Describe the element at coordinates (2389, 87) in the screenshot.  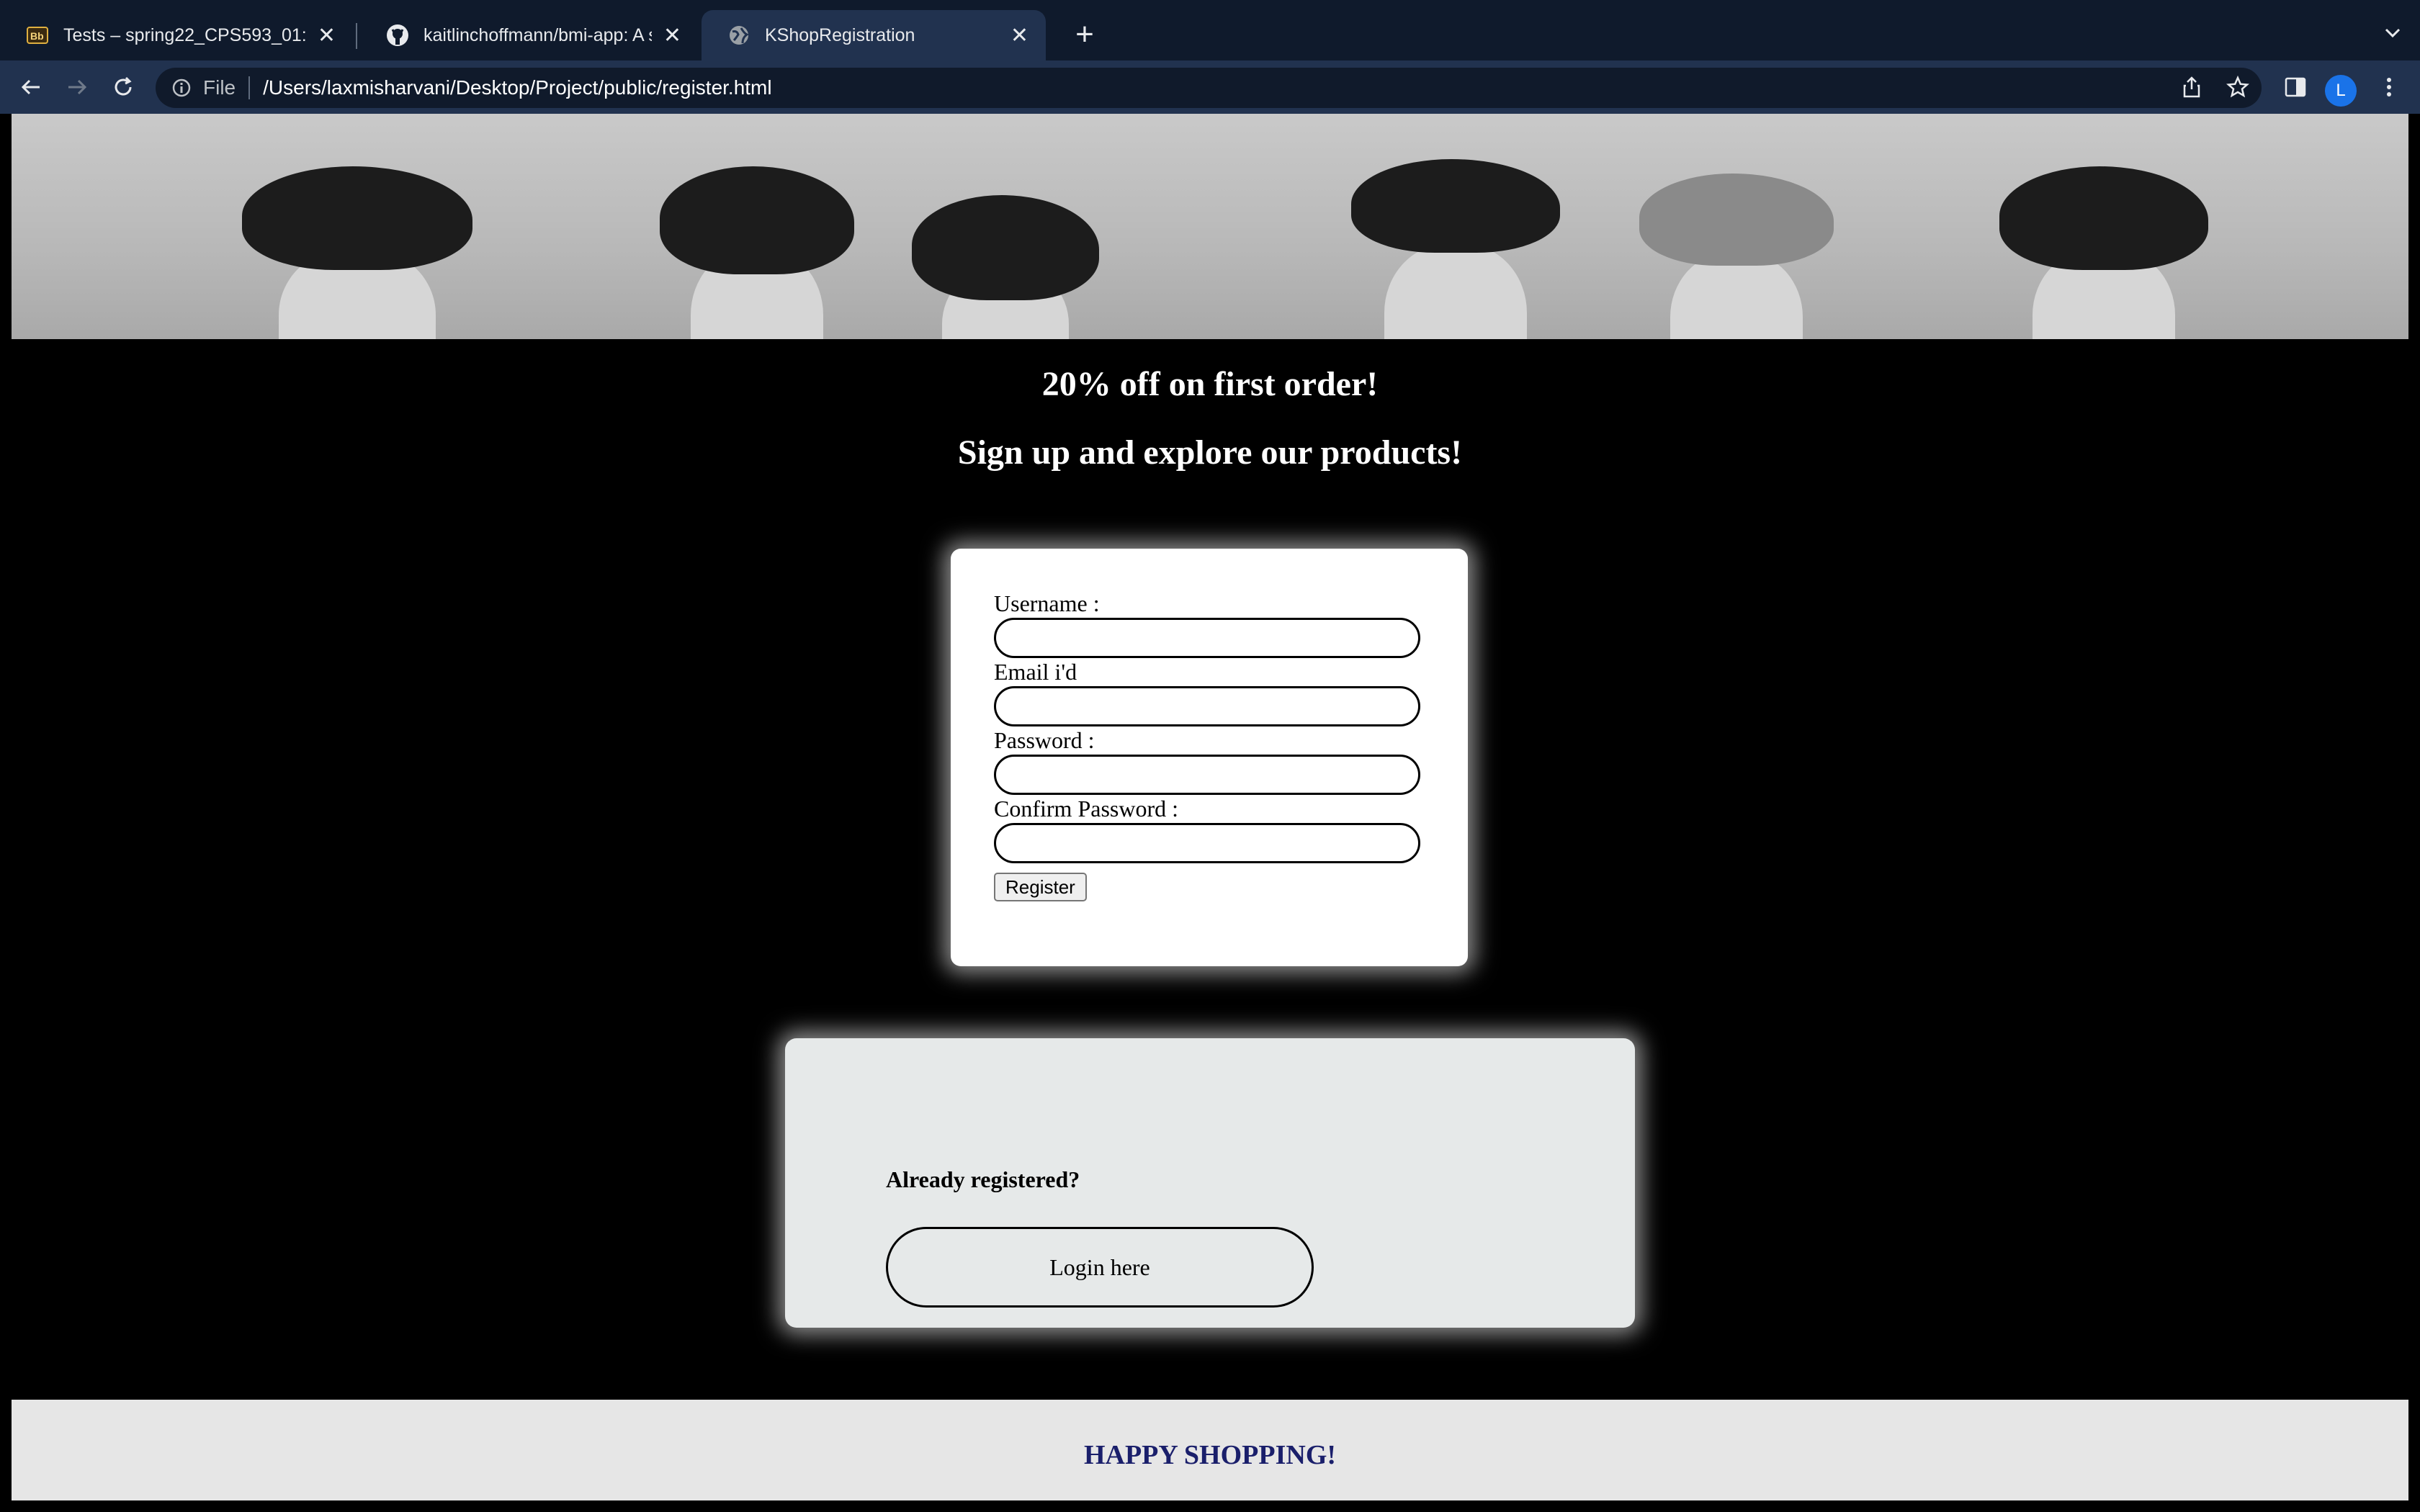
I see `more-menu-icon` at that location.